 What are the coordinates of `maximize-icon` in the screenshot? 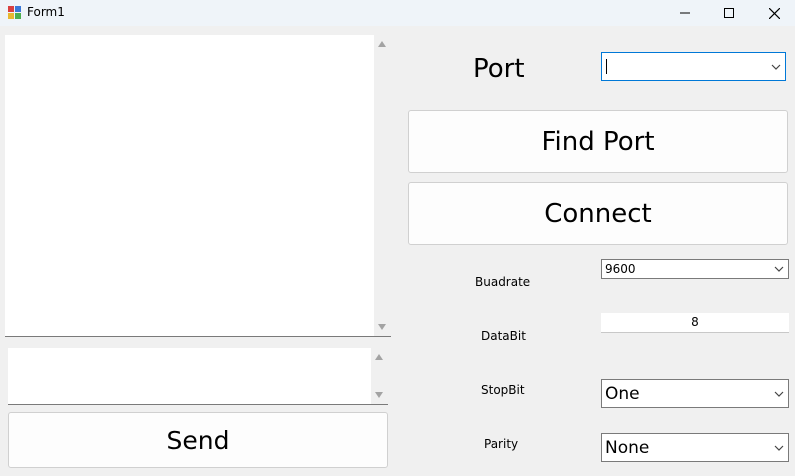 It's located at (729, 13).